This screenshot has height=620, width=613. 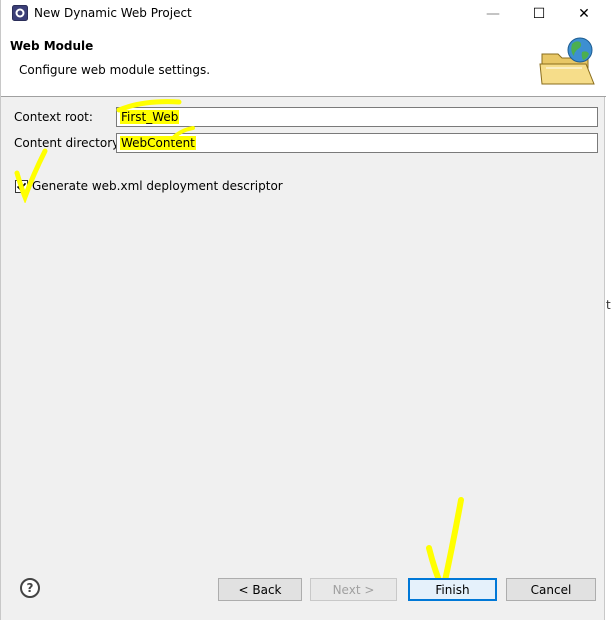 What do you see at coordinates (53, 117) in the screenshot?
I see `context-root-label: Context root:` at bounding box center [53, 117].